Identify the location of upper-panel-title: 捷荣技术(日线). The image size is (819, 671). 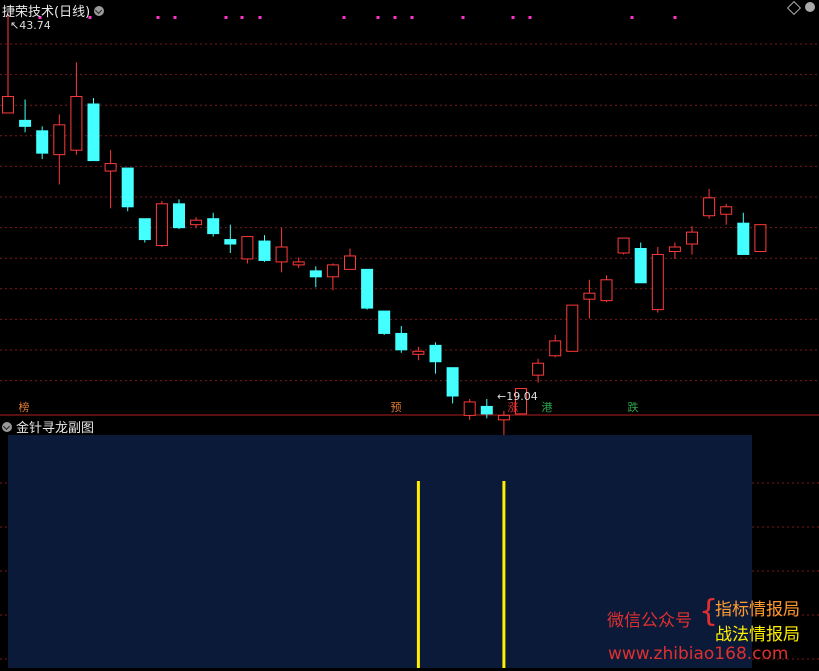
(53, 10).